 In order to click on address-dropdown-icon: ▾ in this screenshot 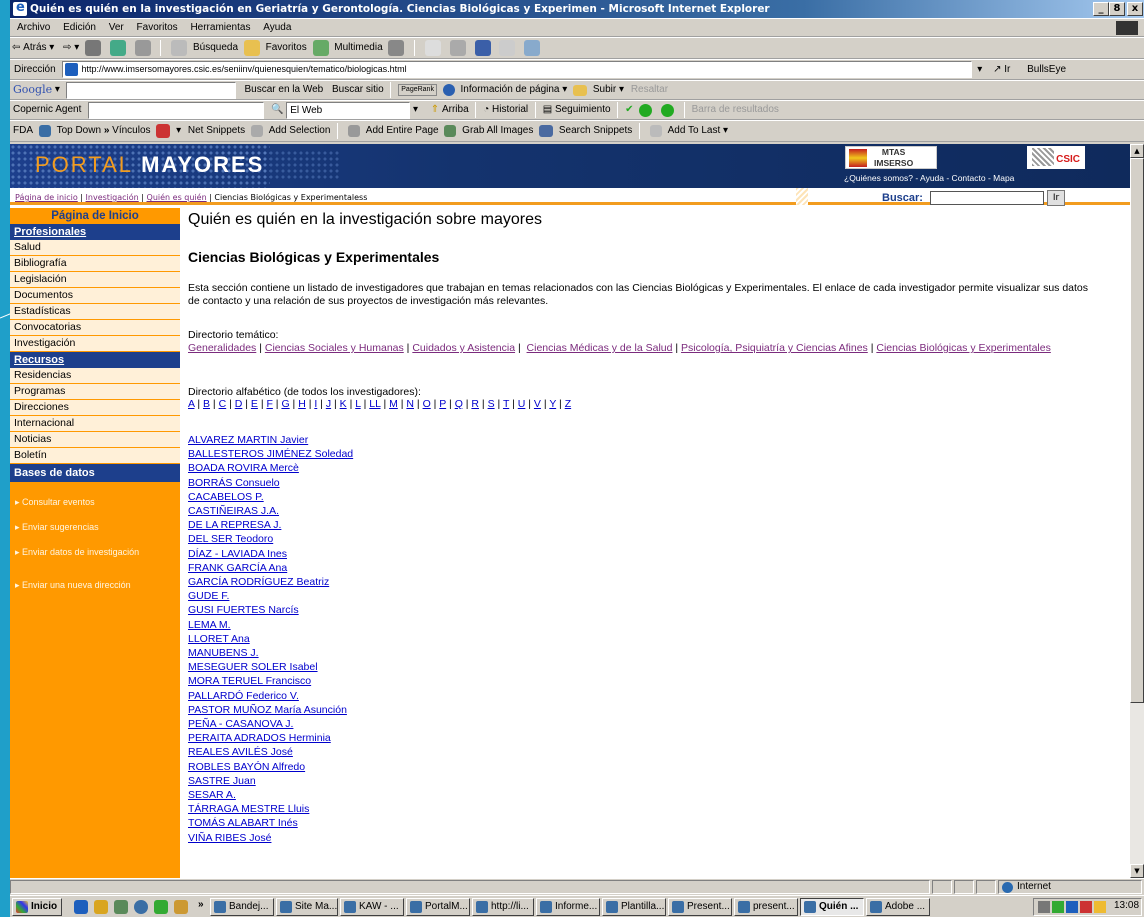, I will do `click(979, 69)`.